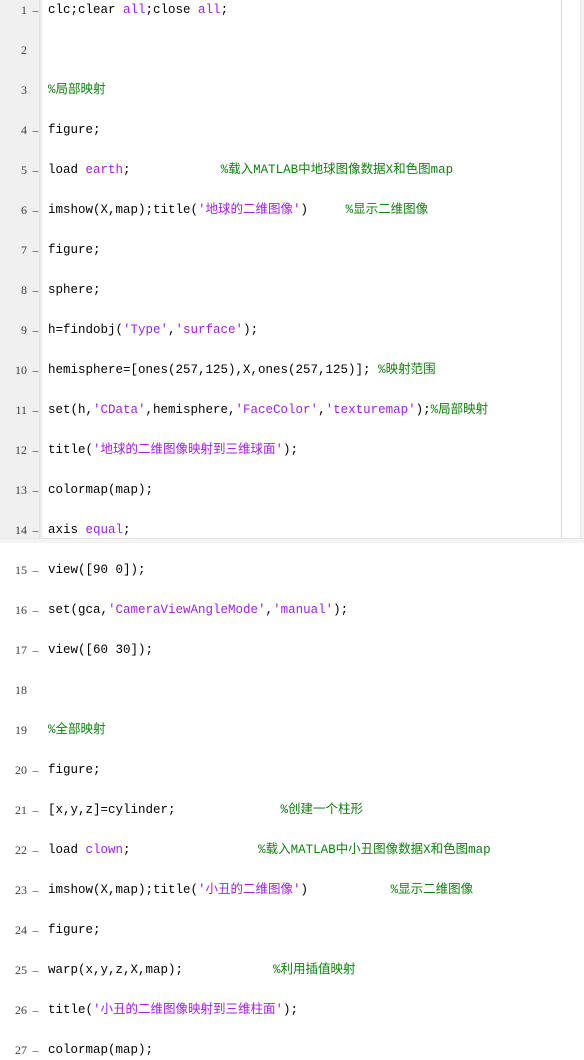  What do you see at coordinates (173, 450) in the screenshot?
I see `code-text: title('地球的二维图像映射到三维球面');` at bounding box center [173, 450].